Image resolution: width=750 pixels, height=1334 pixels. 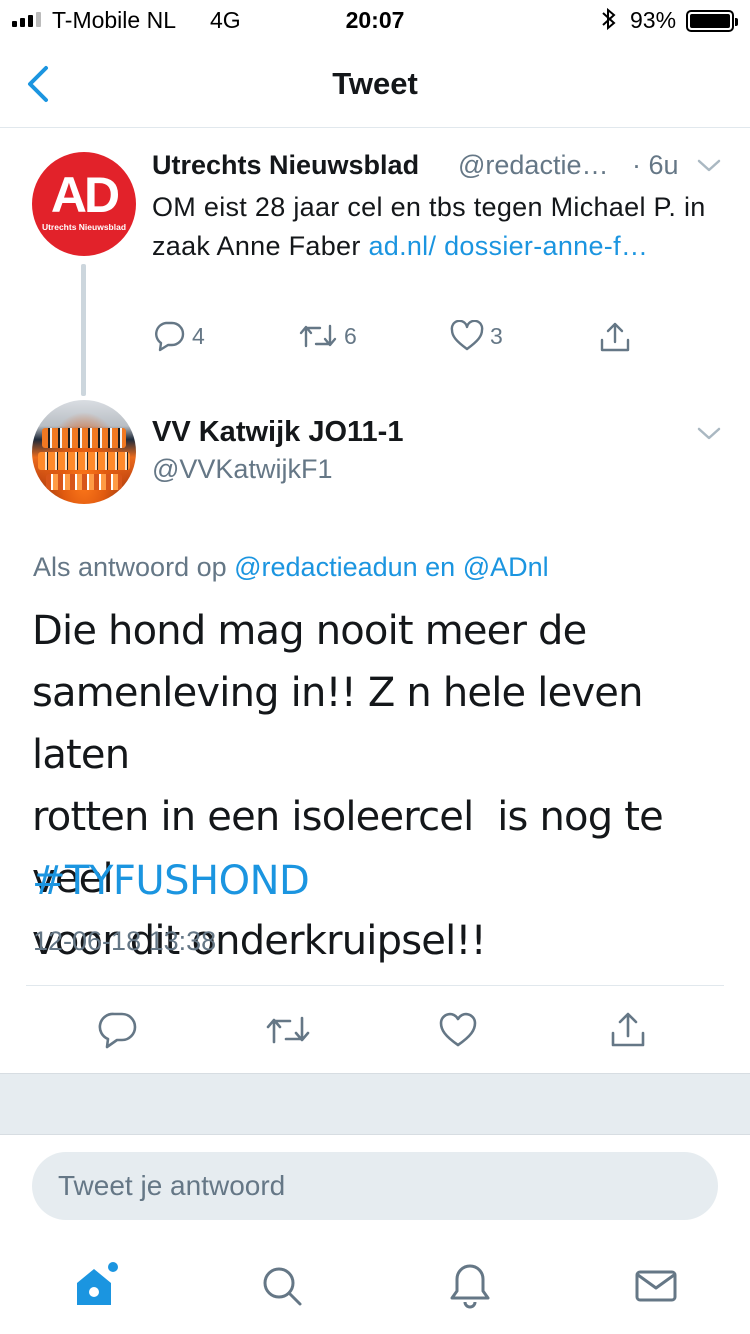 I want to click on tweet-menu-button, so click(x=709, y=434).